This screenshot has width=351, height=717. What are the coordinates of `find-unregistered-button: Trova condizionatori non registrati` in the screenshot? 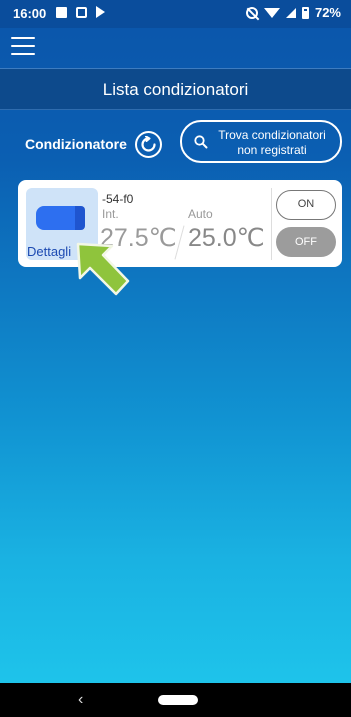 It's located at (261, 141).